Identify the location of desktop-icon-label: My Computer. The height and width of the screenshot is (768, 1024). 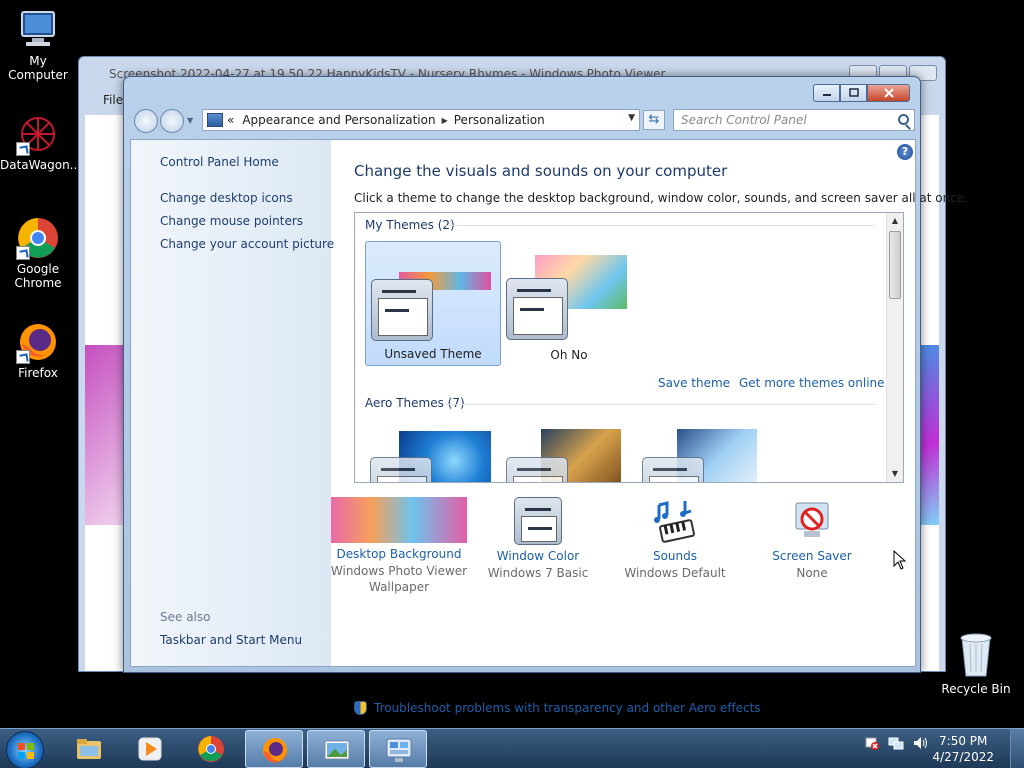
(38, 68).